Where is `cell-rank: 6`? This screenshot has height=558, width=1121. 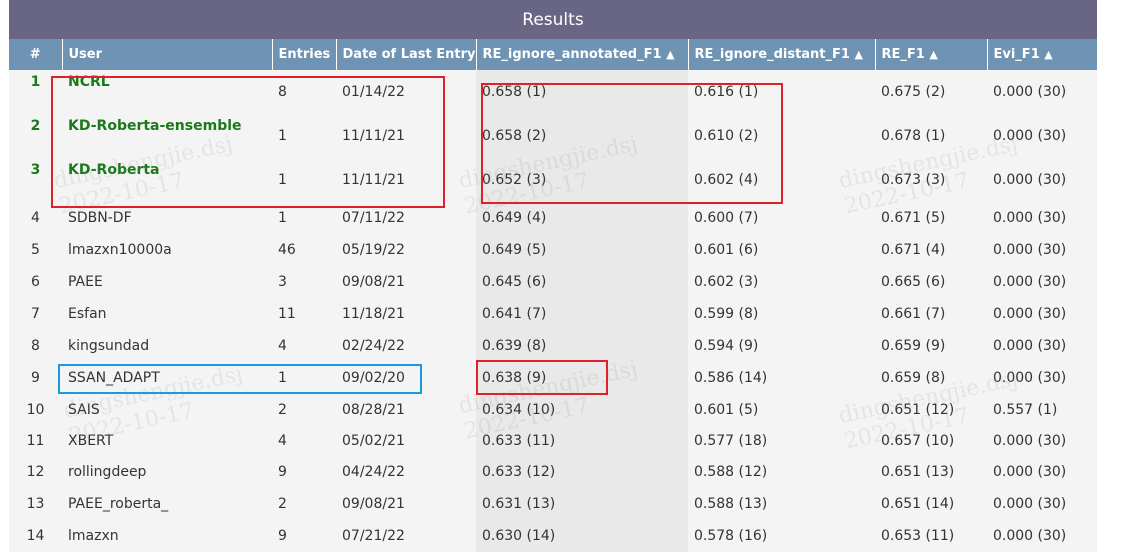
cell-rank: 6 is located at coordinates (35, 282).